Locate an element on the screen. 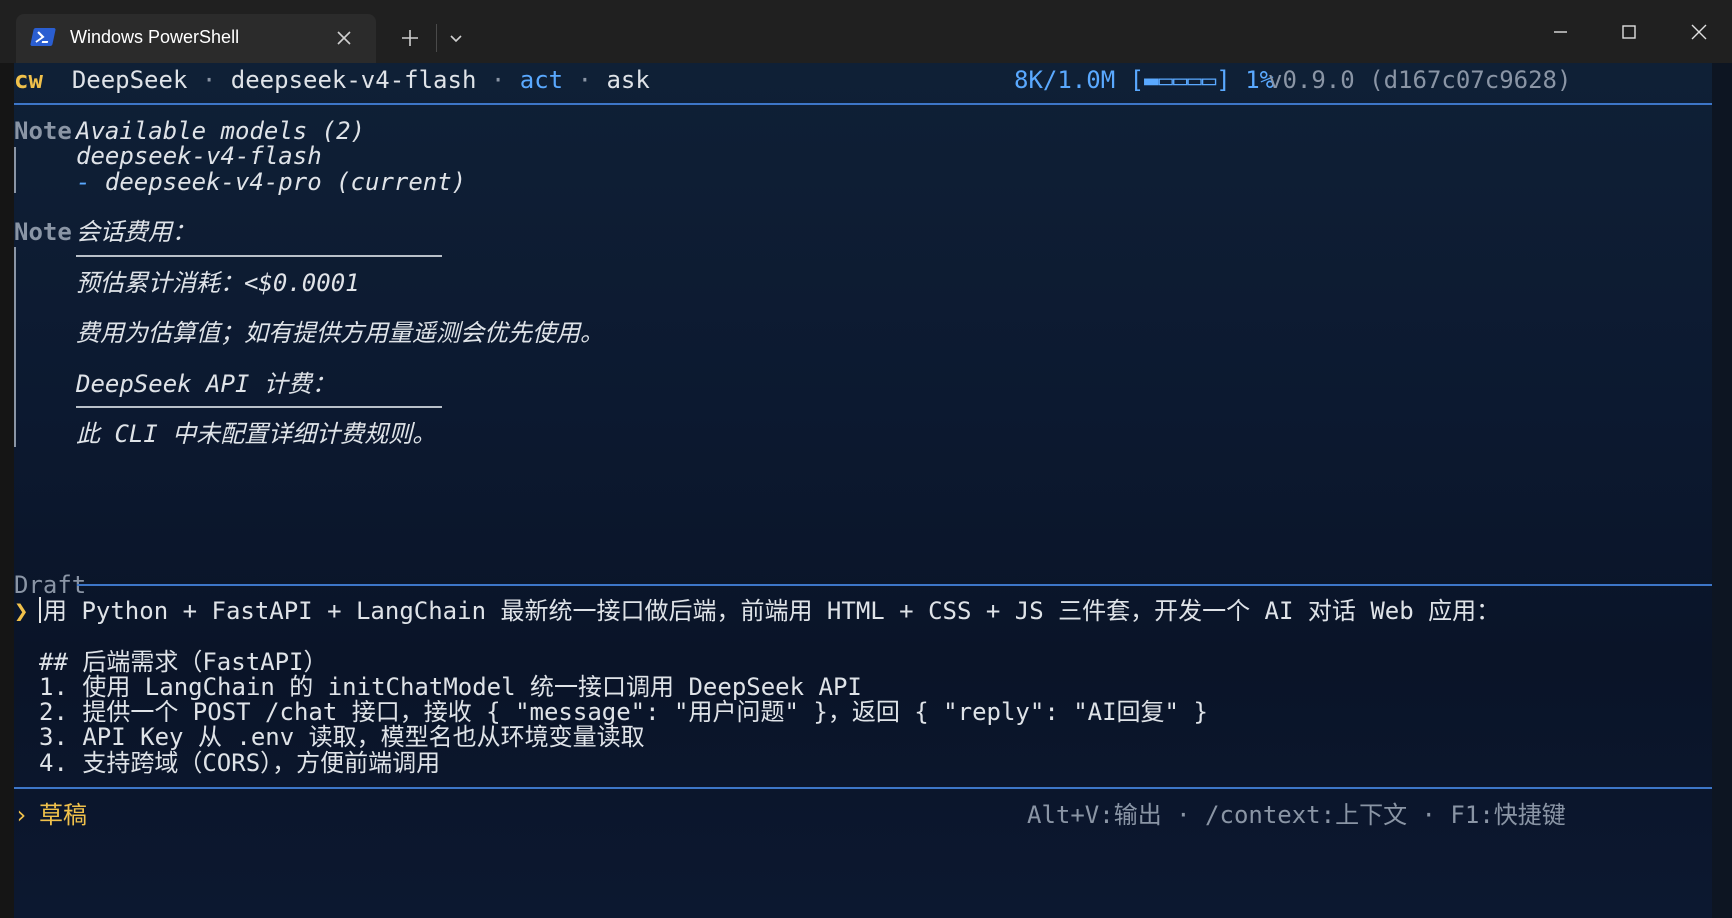 This screenshot has height=918, width=1732. mode-label: 草稿 is located at coordinates (63, 815).